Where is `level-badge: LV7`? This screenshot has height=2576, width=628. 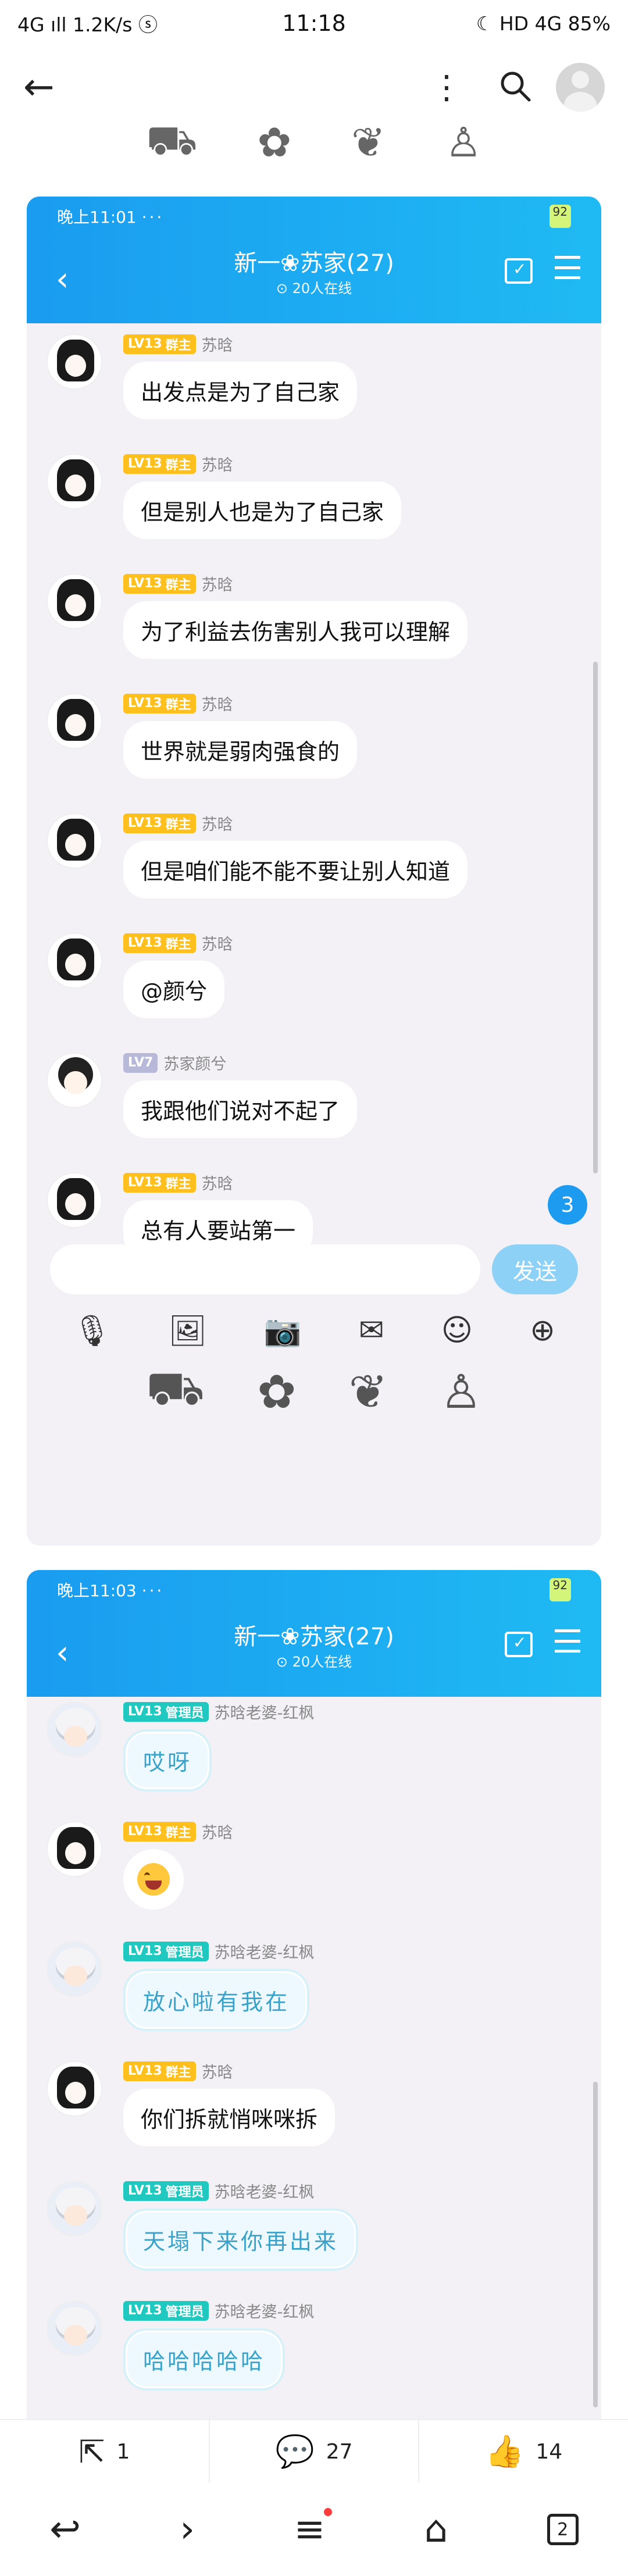
level-badge: LV7 is located at coordinates (140, 1062).